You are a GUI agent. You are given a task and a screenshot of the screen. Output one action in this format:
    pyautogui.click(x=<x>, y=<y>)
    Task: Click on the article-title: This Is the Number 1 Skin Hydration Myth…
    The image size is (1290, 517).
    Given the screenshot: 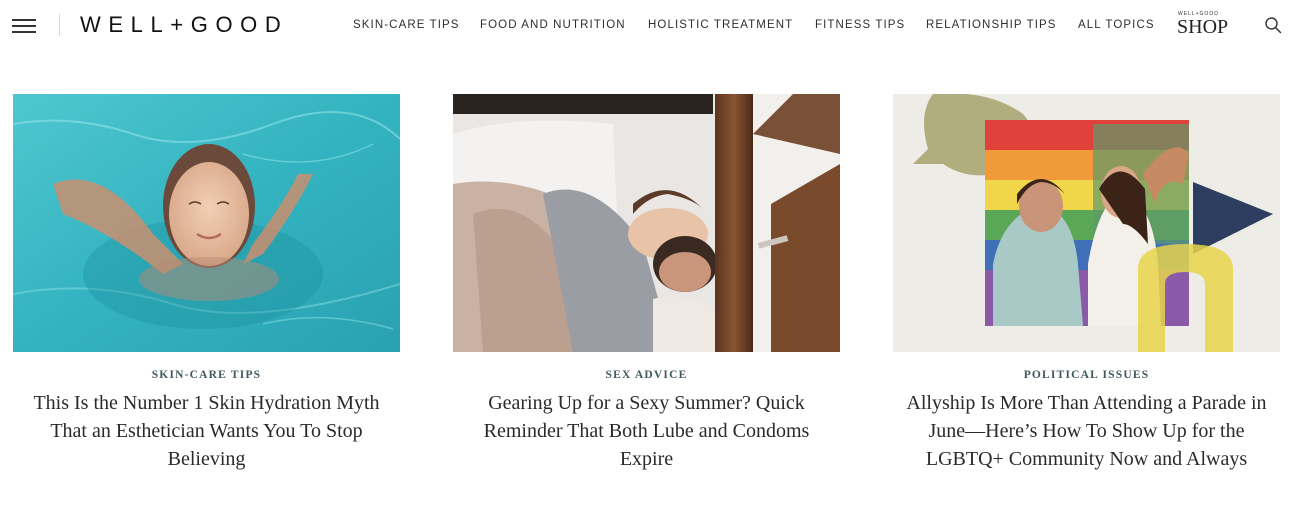 What is the action you would take?
    pyautogui.click(x=206, y=431)
    